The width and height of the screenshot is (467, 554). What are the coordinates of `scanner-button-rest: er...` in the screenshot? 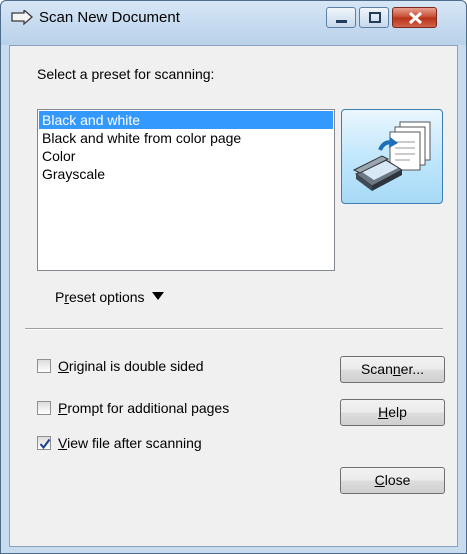 It's located at (412, 369).